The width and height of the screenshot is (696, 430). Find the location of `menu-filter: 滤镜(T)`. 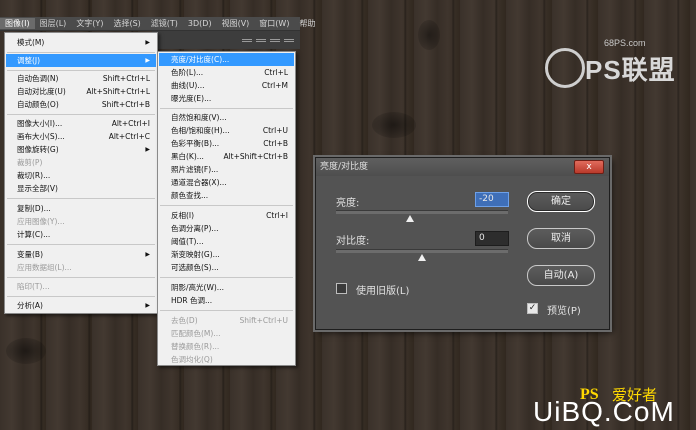

menu-filter: 滤镜(T) is located at coordinates (164, 23).